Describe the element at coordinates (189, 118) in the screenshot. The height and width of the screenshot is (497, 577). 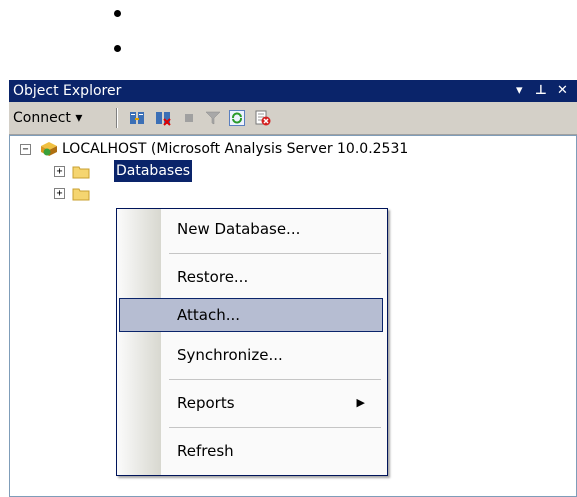
I see `stop-icon` at that location.